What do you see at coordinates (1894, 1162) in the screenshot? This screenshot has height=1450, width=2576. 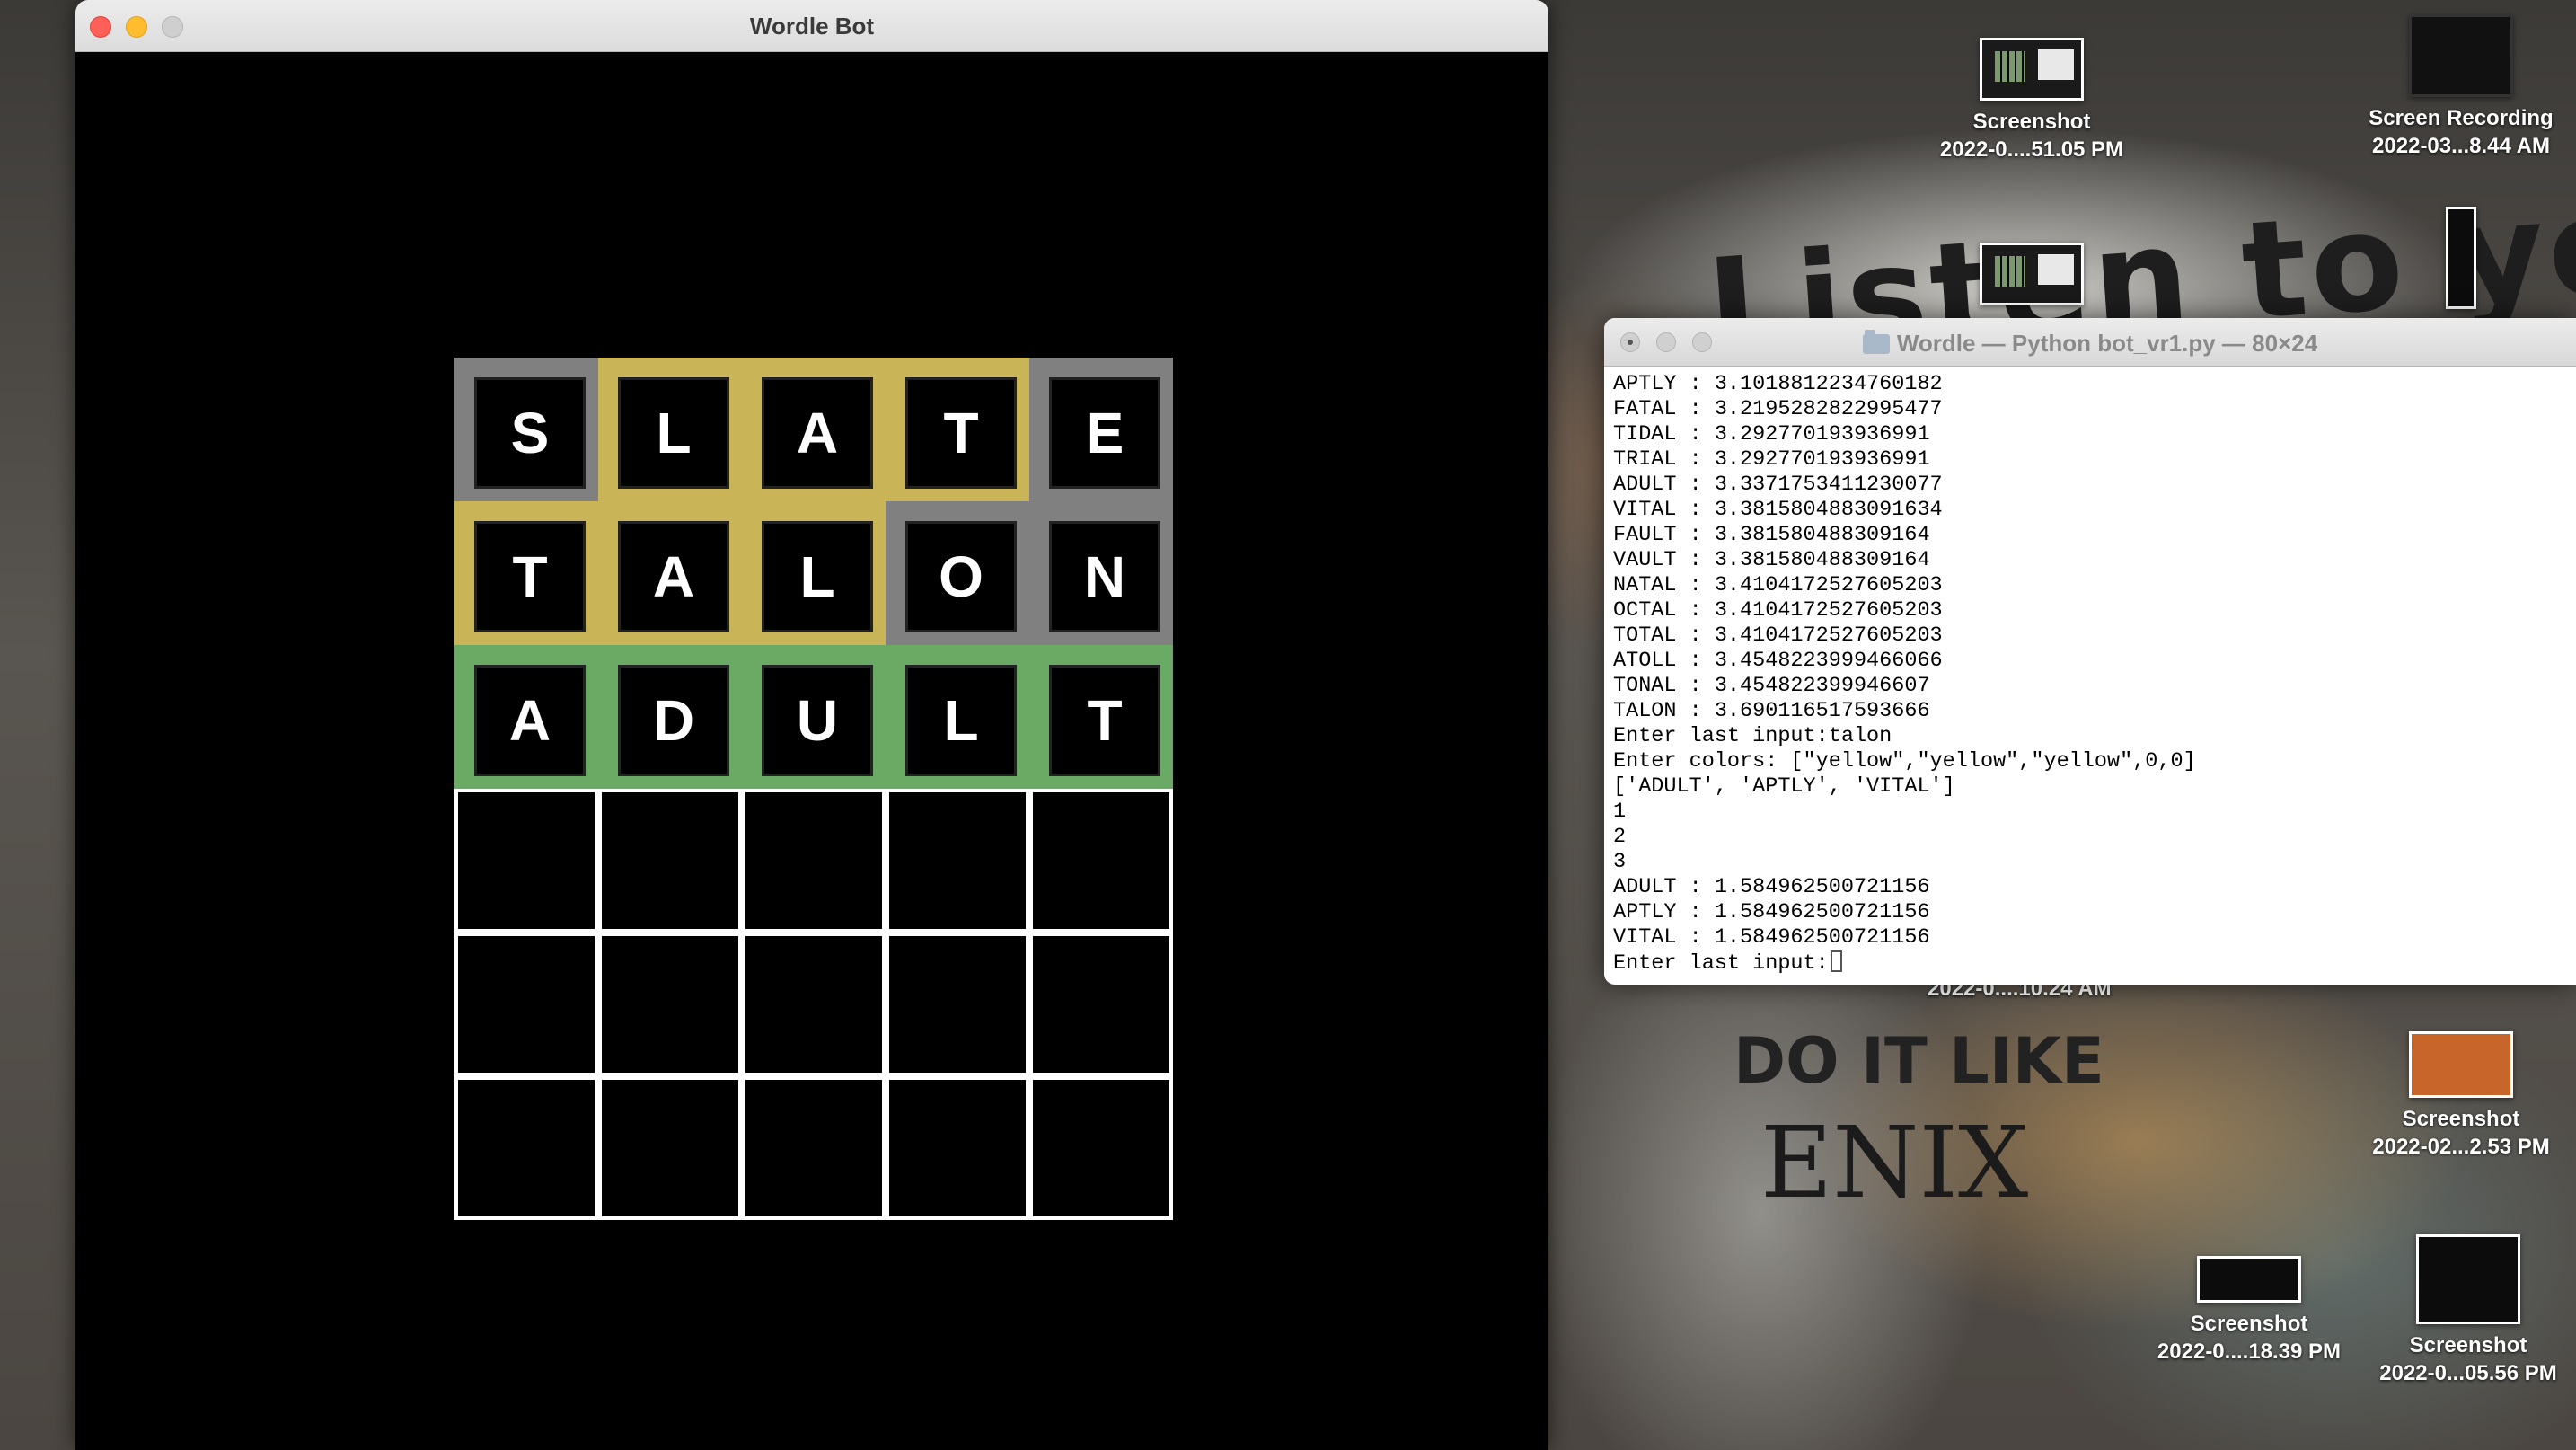 I see `wallpaper-graffiti-text: ENIX` at bounding box center [1894, 1162].